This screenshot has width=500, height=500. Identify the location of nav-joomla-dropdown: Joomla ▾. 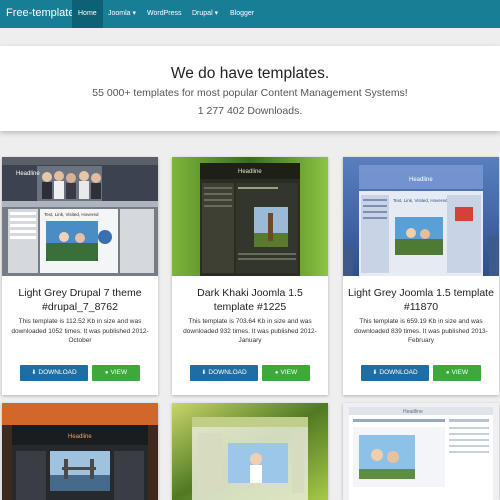
(122, 14).